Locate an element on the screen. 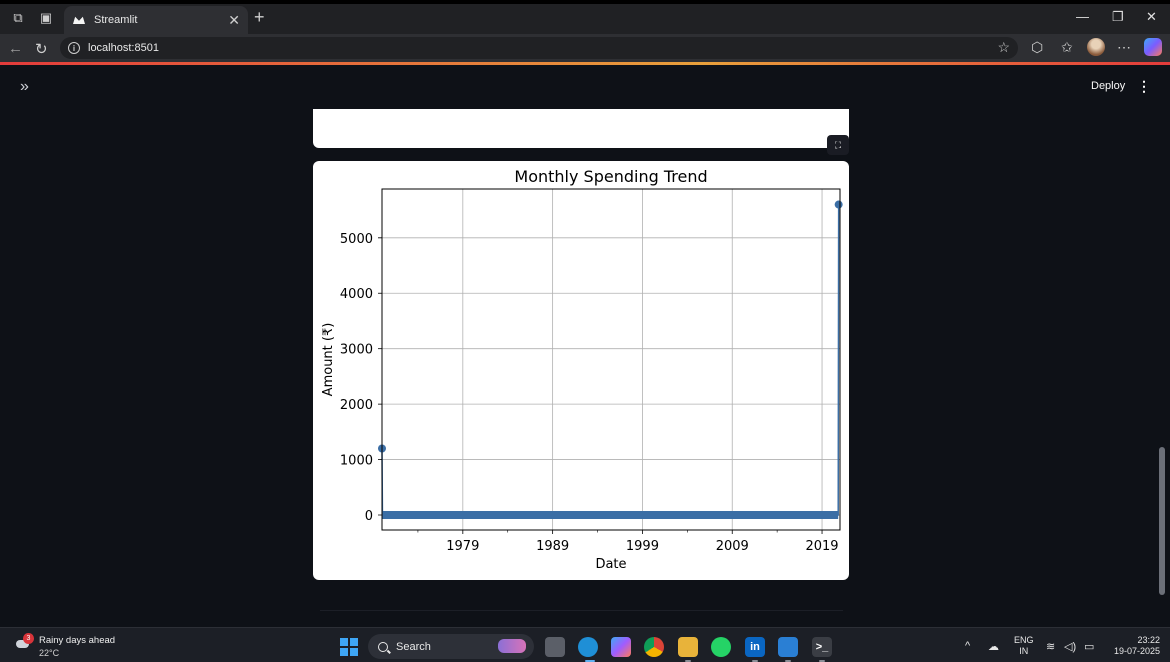 The height and width of the screenshot is (662, 1170). y-axis-label: Amount (₹) is located at coordinates (328, 360).